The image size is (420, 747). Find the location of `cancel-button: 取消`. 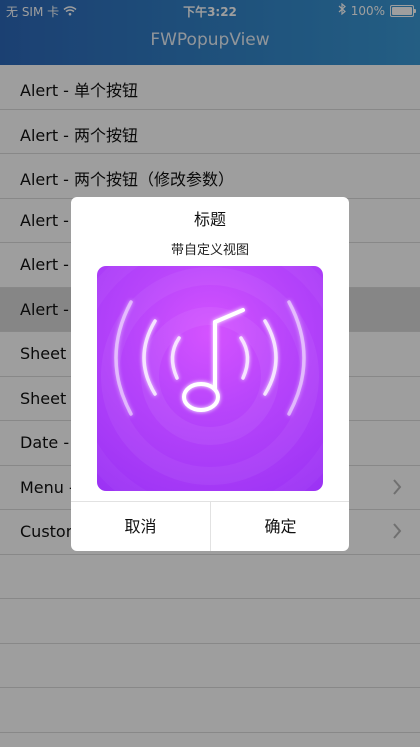

cancel-button: 取消 is located at coordinates (140, 526).